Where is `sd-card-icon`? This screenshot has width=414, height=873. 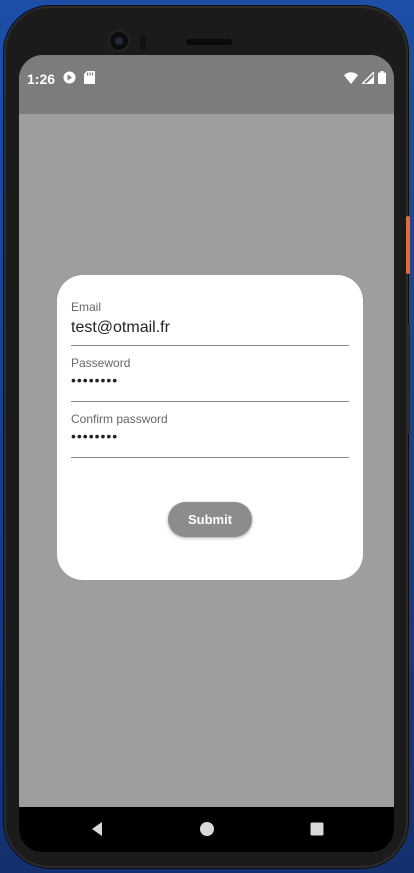
sd-card-icon is located at coordinates (89, 77).